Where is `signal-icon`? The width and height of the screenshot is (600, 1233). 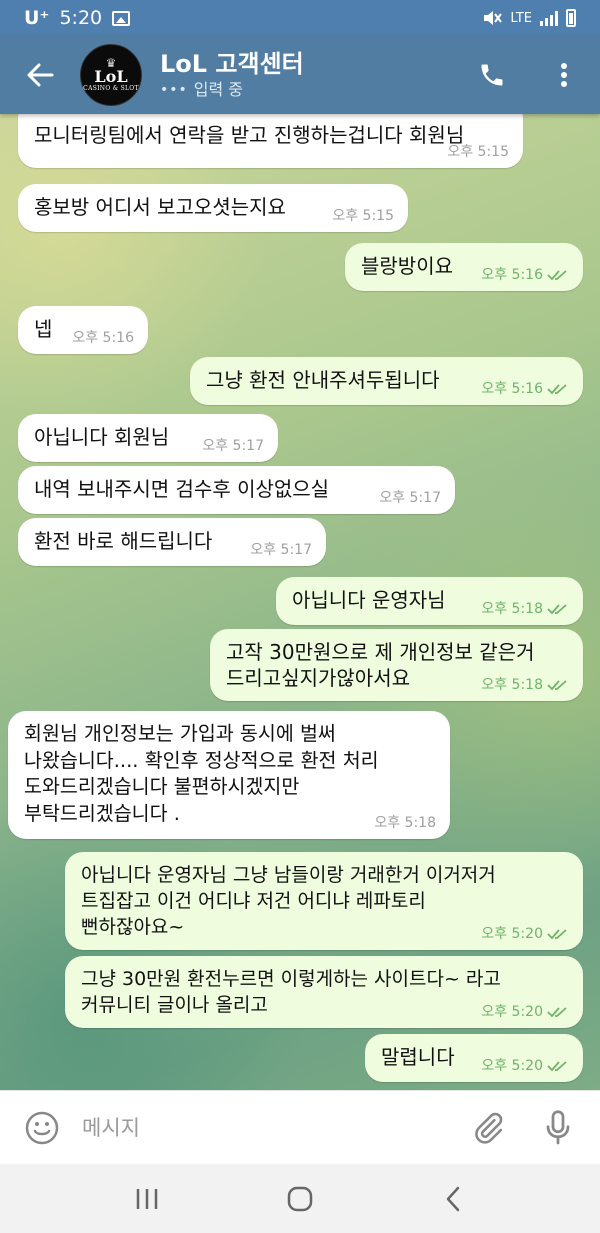 signal-icon is located at coordinates (549, 18).